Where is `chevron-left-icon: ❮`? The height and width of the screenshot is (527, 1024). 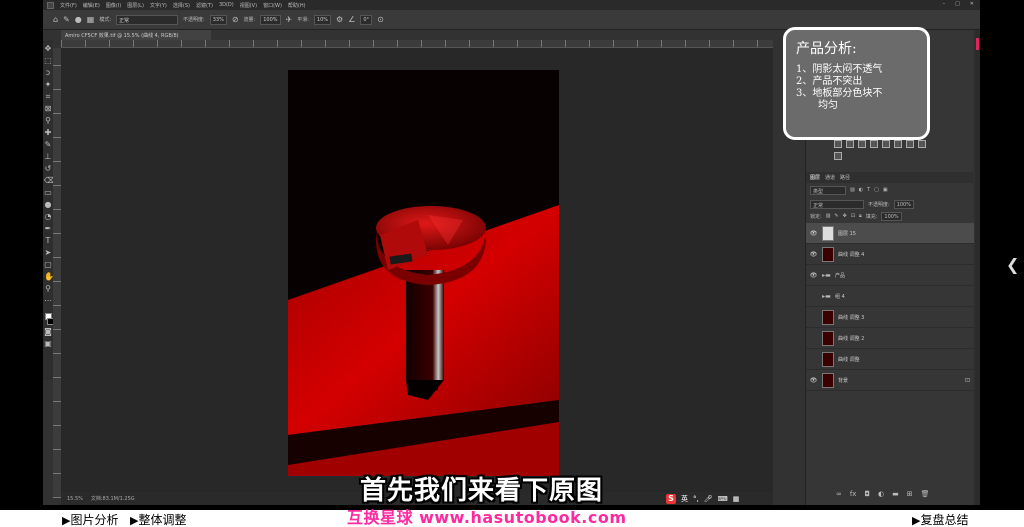
chevron-left-icon: ❮ is located at coordinates (1012, 264).